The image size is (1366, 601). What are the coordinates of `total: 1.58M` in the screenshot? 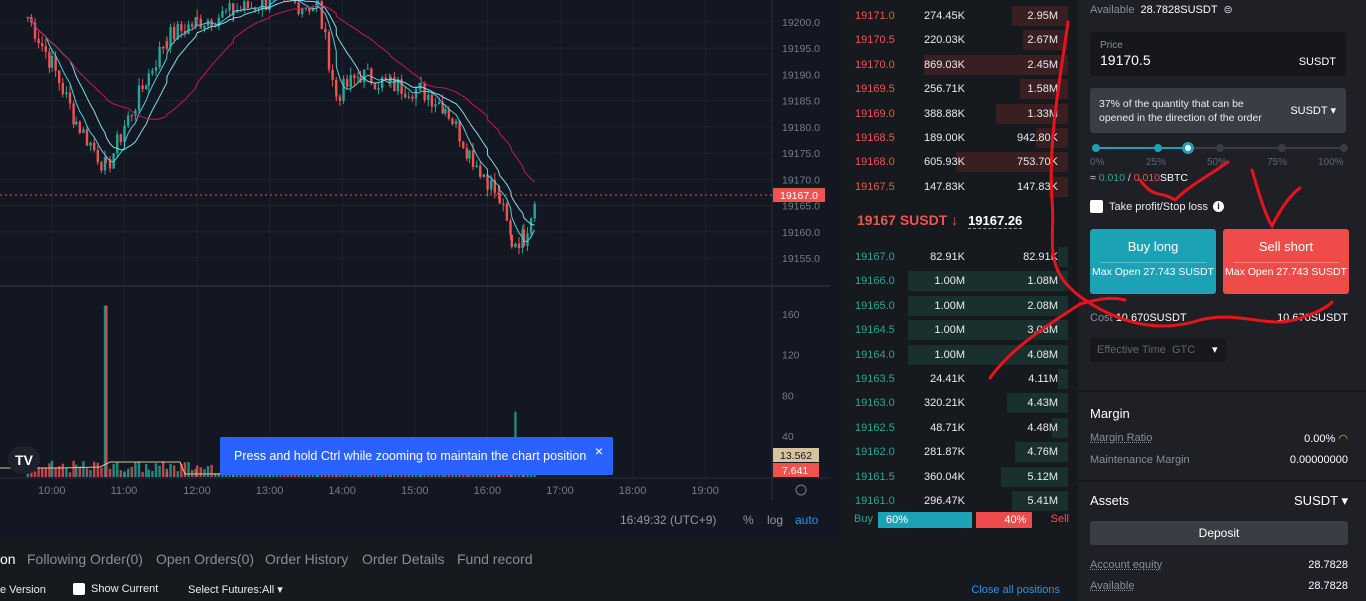 It's located at (1042, 89).